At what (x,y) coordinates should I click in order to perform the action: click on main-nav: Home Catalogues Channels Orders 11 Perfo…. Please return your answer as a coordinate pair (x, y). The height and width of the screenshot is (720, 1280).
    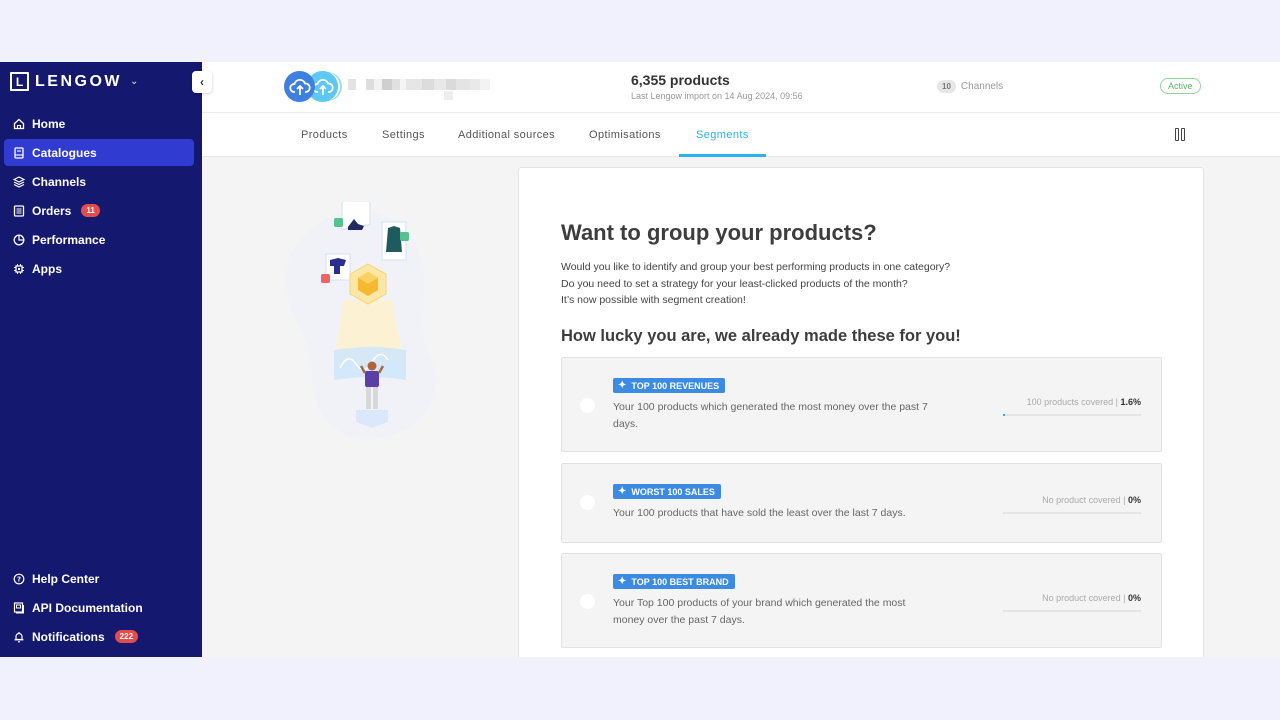
    Looking at the image, I should click on (99, 197).